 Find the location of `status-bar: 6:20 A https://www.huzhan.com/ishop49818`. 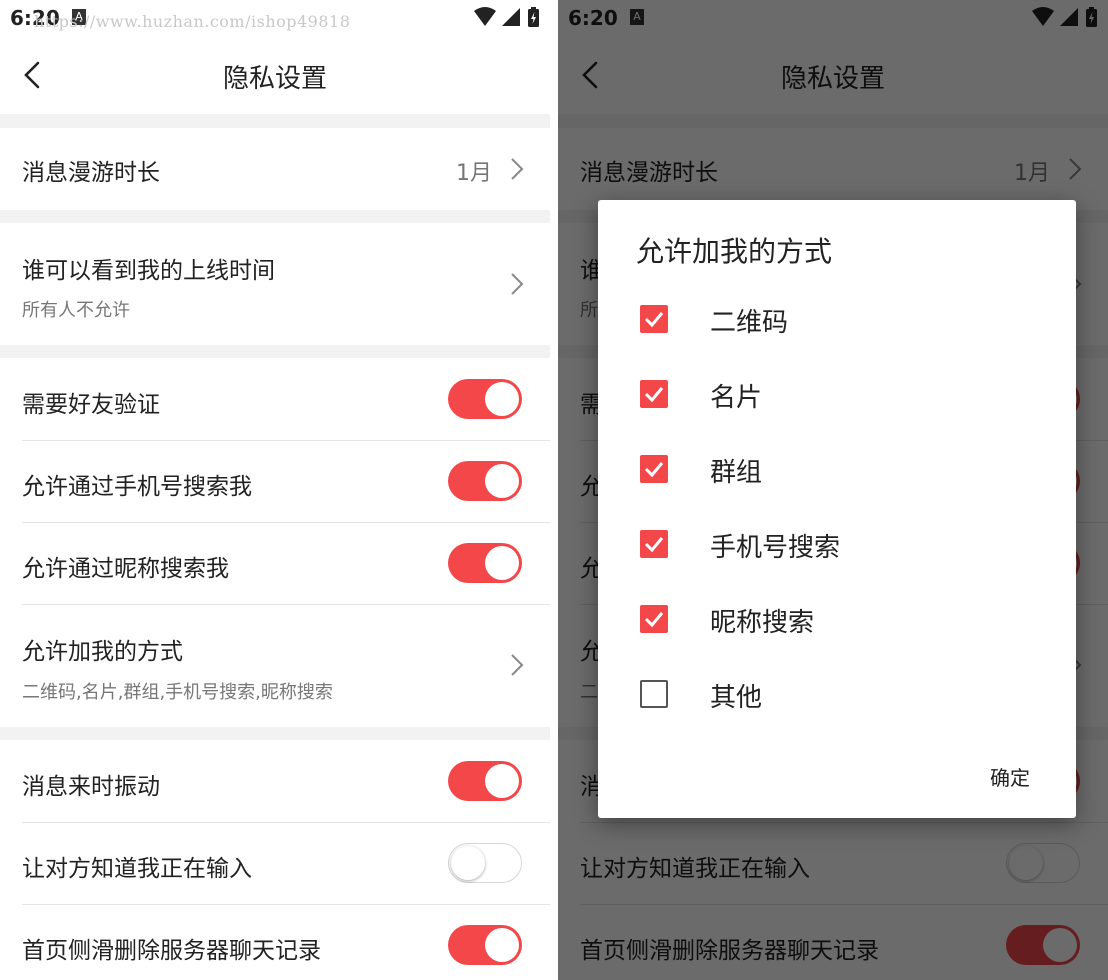

status-bar: 6:20 A https://www.huzhan.com/ishop49818 is located at coordinates (275, 18).